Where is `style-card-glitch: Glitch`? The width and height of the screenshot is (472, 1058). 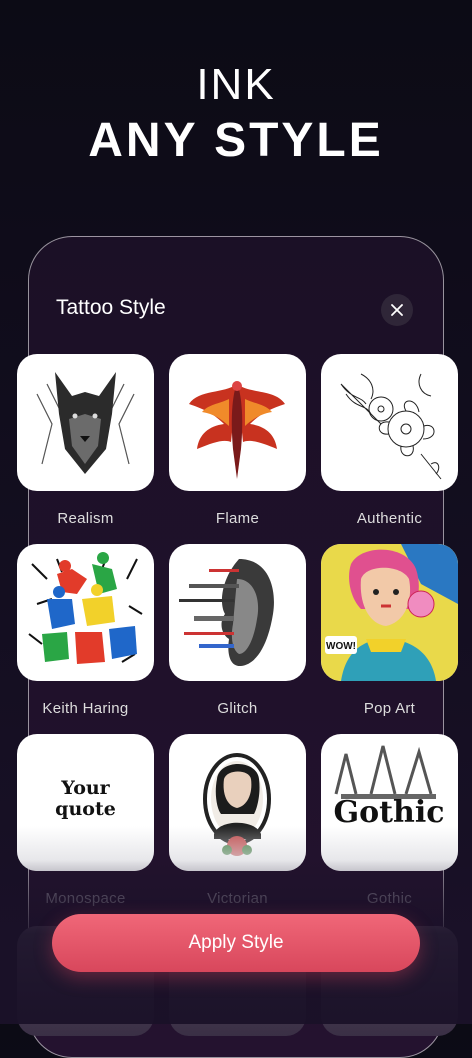
style-card-glitch: Glitch is located at coordinates (237, 630).